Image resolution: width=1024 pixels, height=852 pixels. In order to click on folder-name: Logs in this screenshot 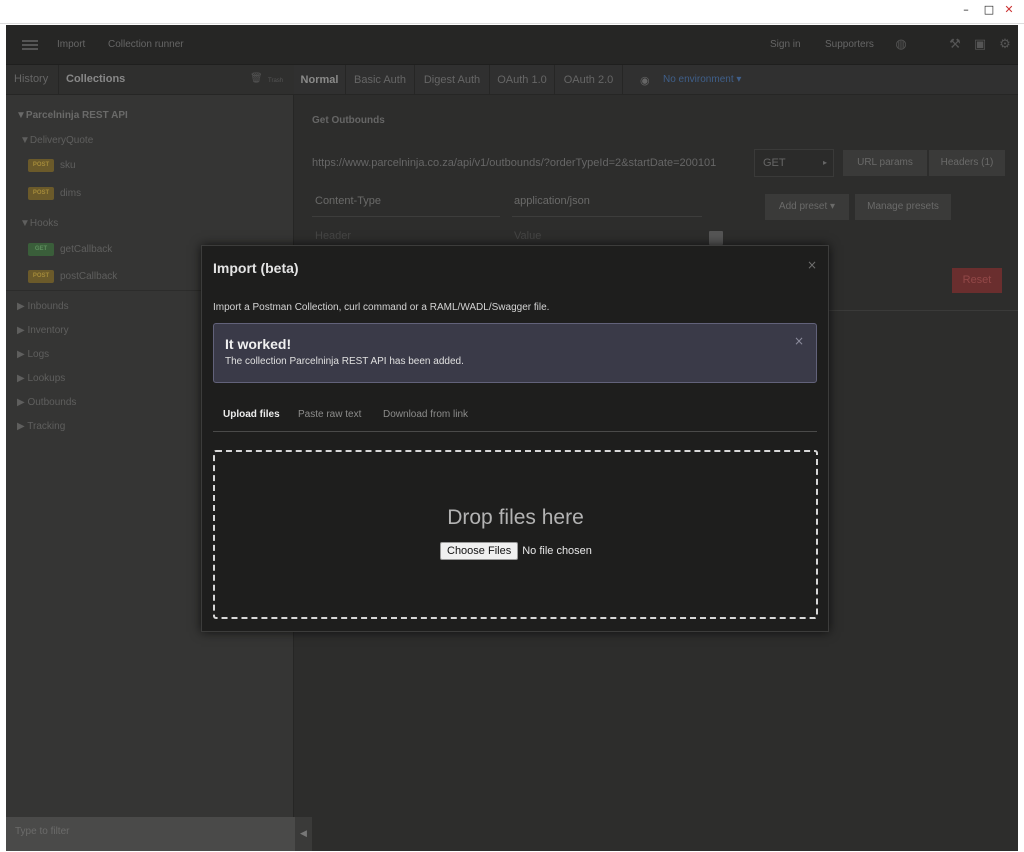, I will do `click(38, 354)`.